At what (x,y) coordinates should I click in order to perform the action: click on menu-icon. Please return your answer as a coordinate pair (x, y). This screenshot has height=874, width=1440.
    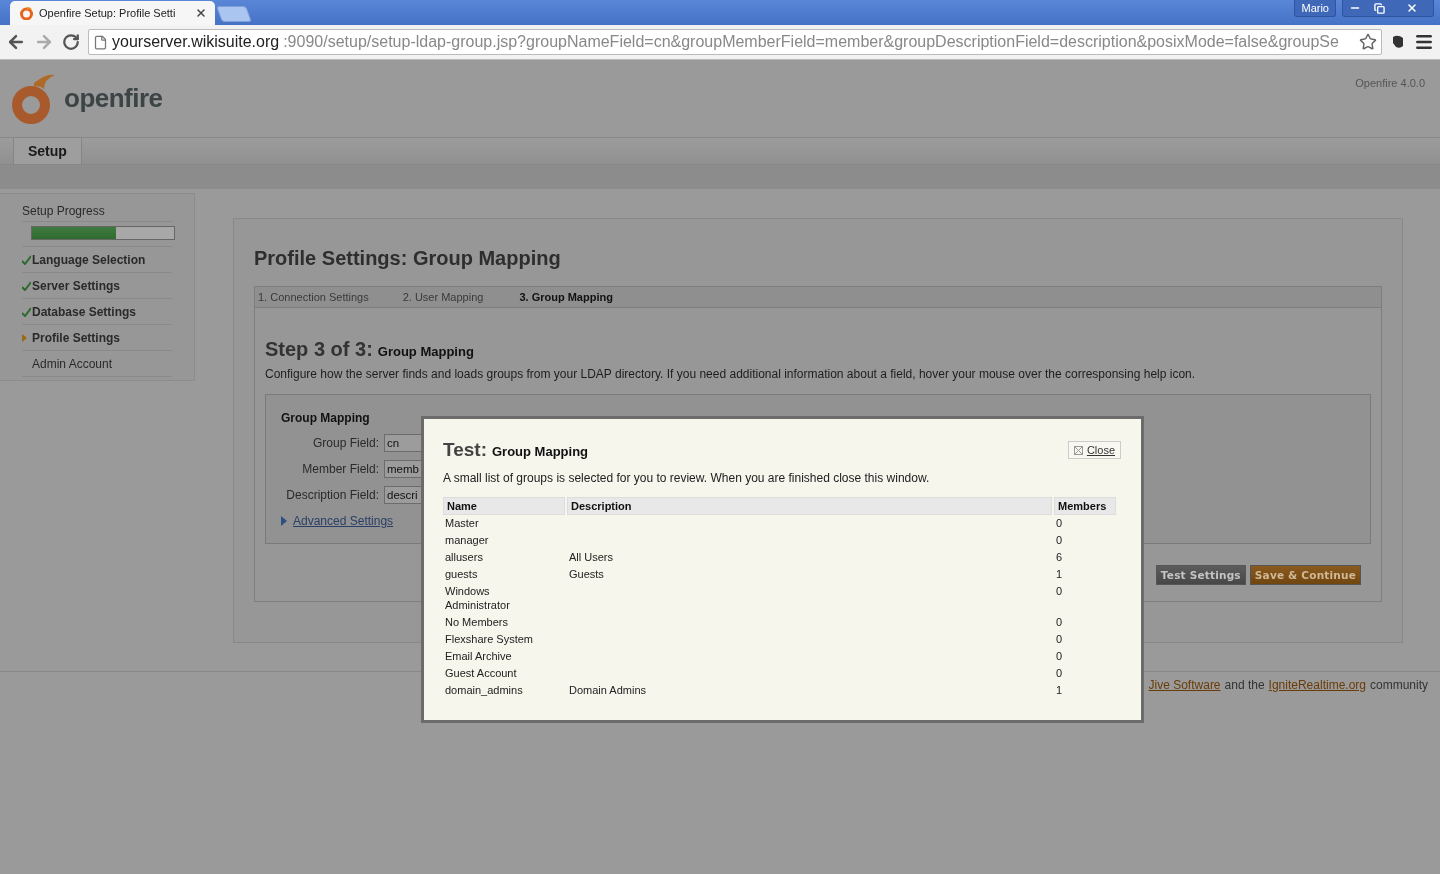
    Looking at the image, I should click on (1424, 42).